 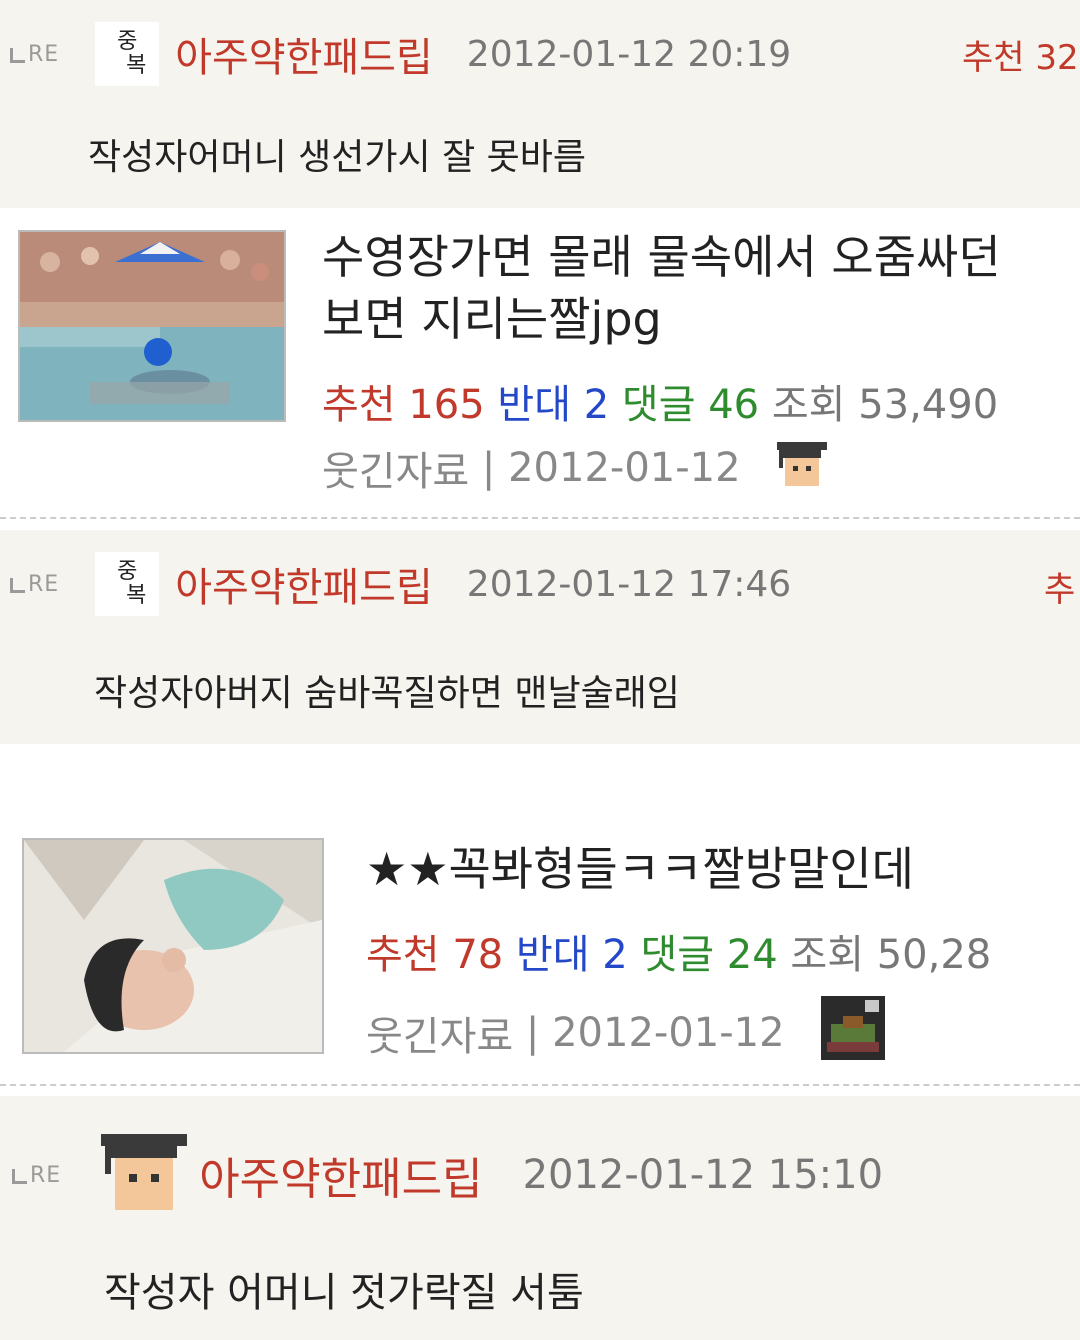 I want to click on recommend-value: 78, so click(x=478, y=955).